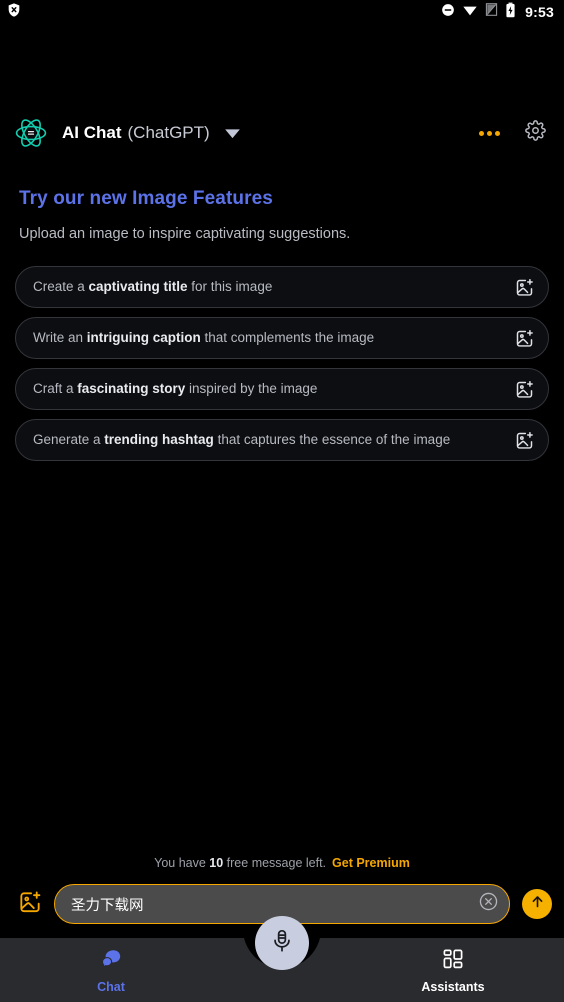 The width and height of the screenshot is (564, 1002). I want to click on send-button, so click(537, 904).